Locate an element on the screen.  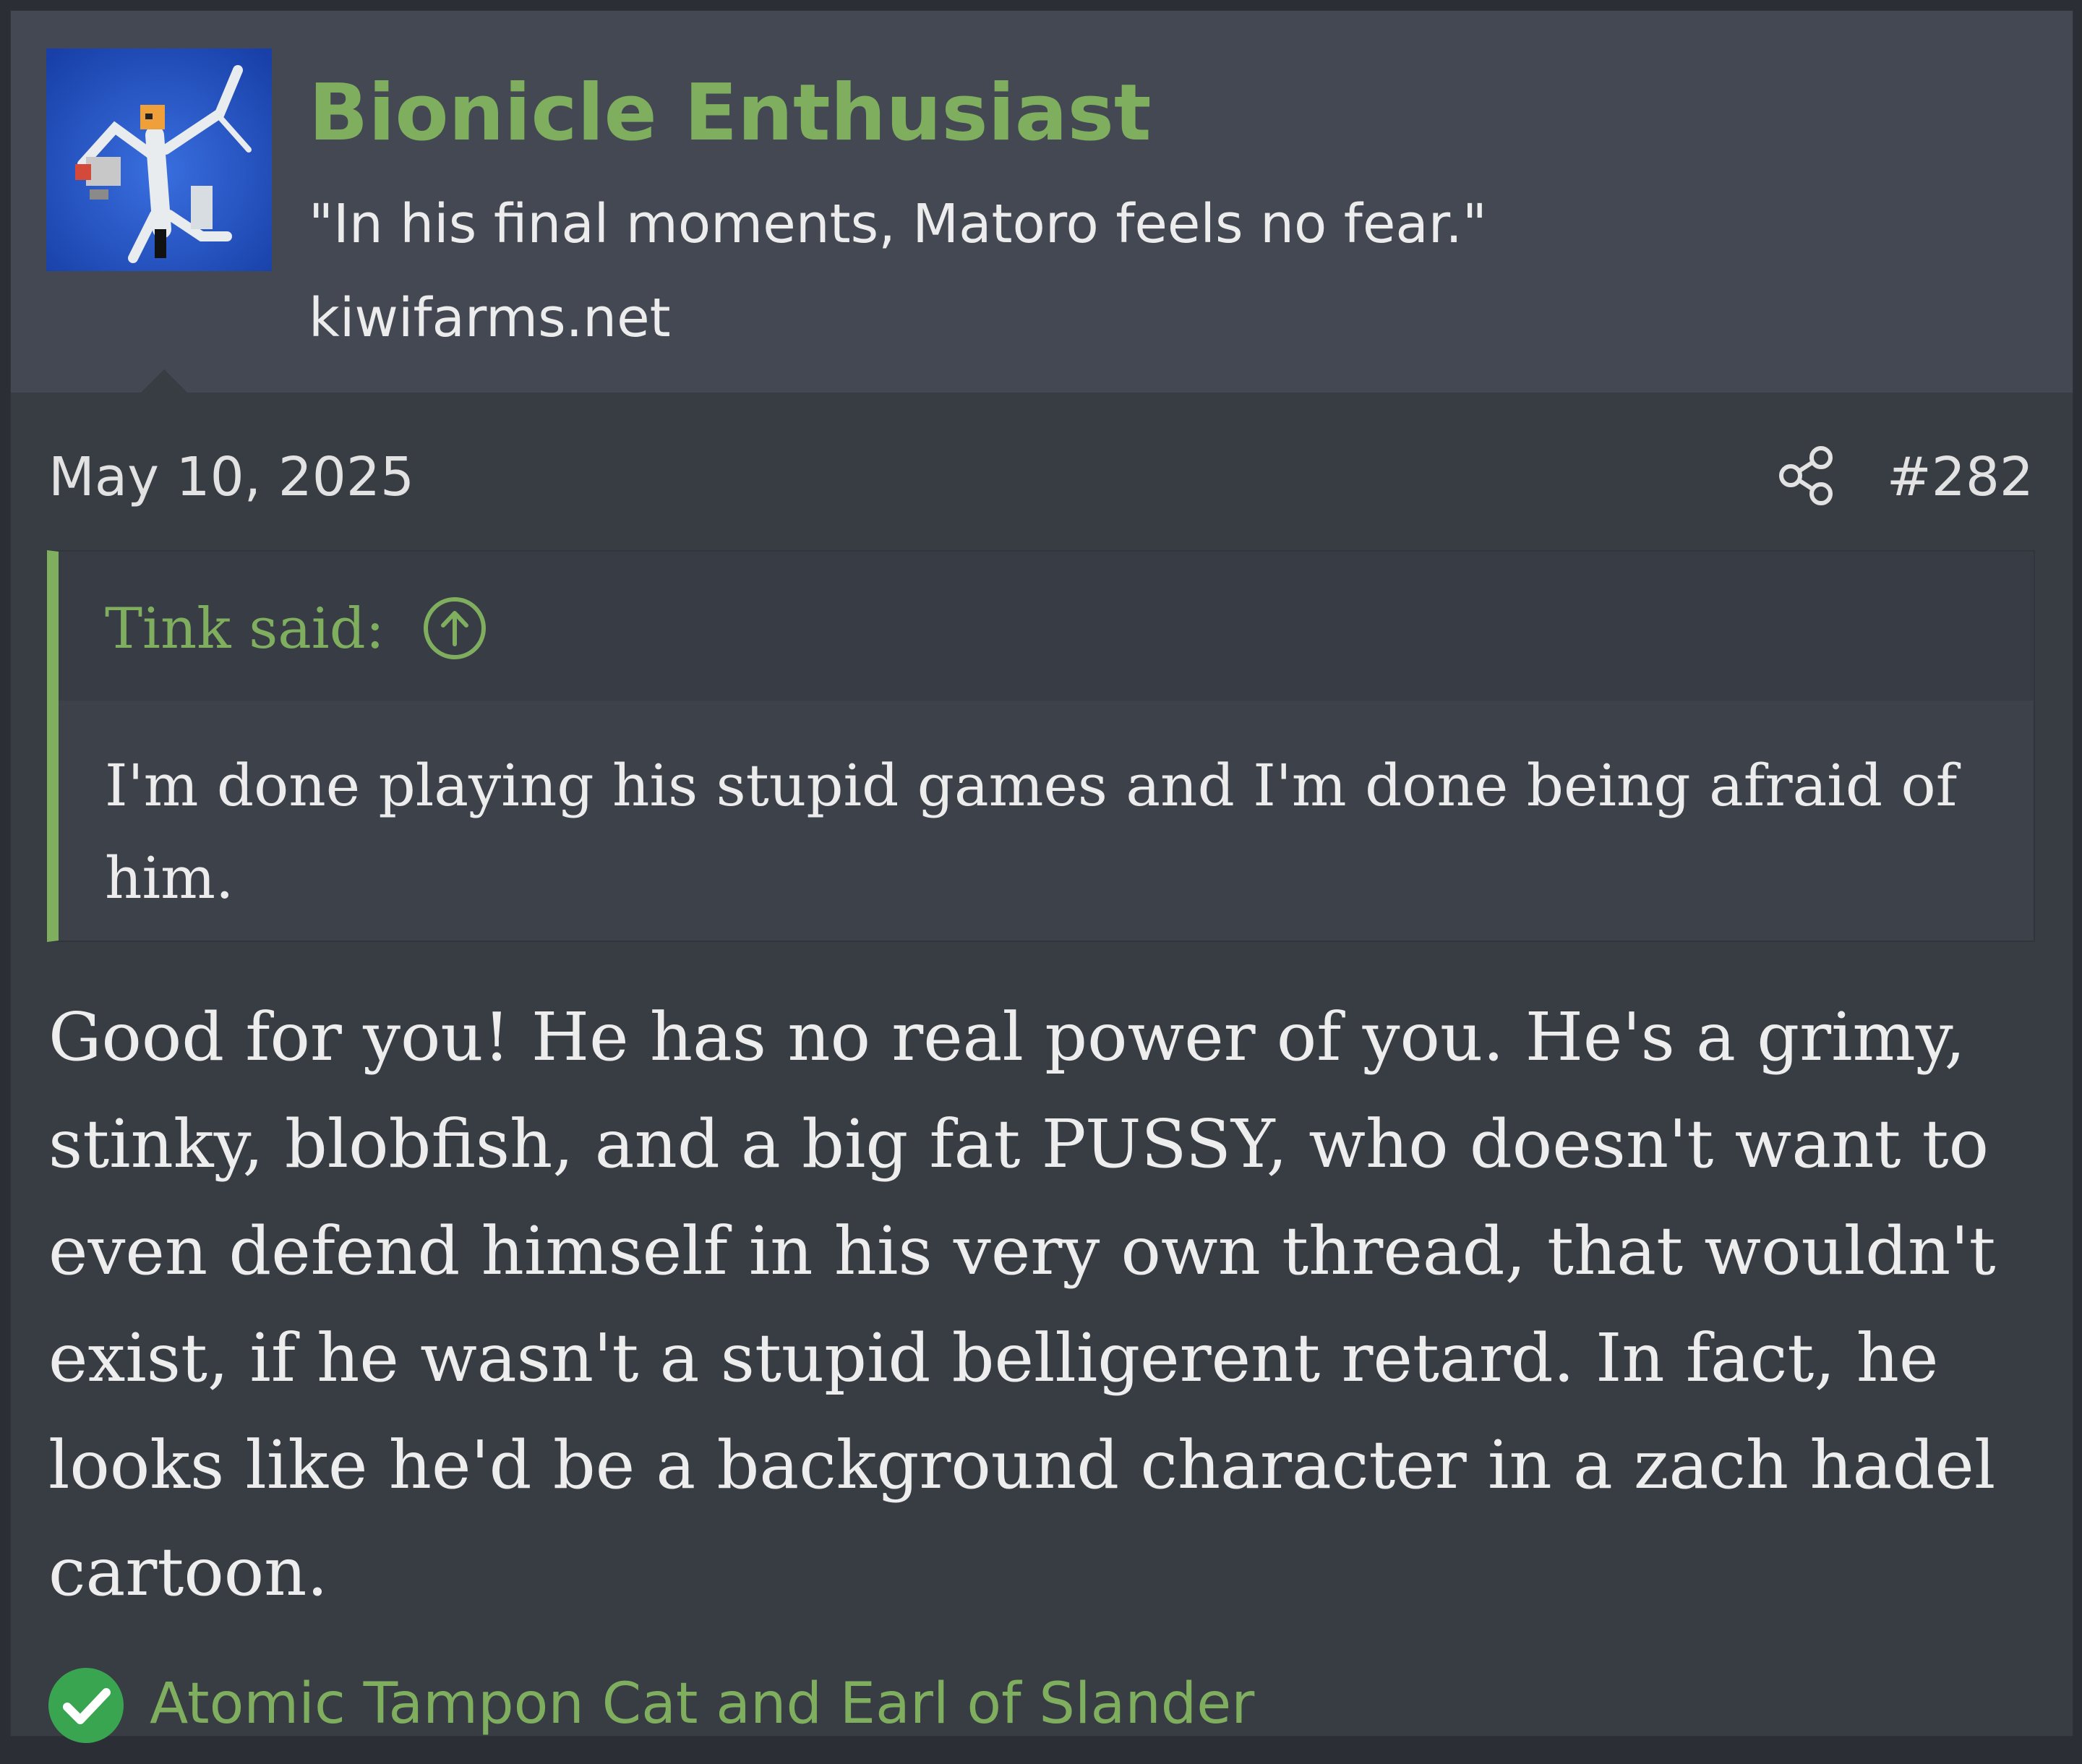
reactions-bar: Atomic Tampon Cat and Earl of Slander is located at coordinates (1052, 1704).